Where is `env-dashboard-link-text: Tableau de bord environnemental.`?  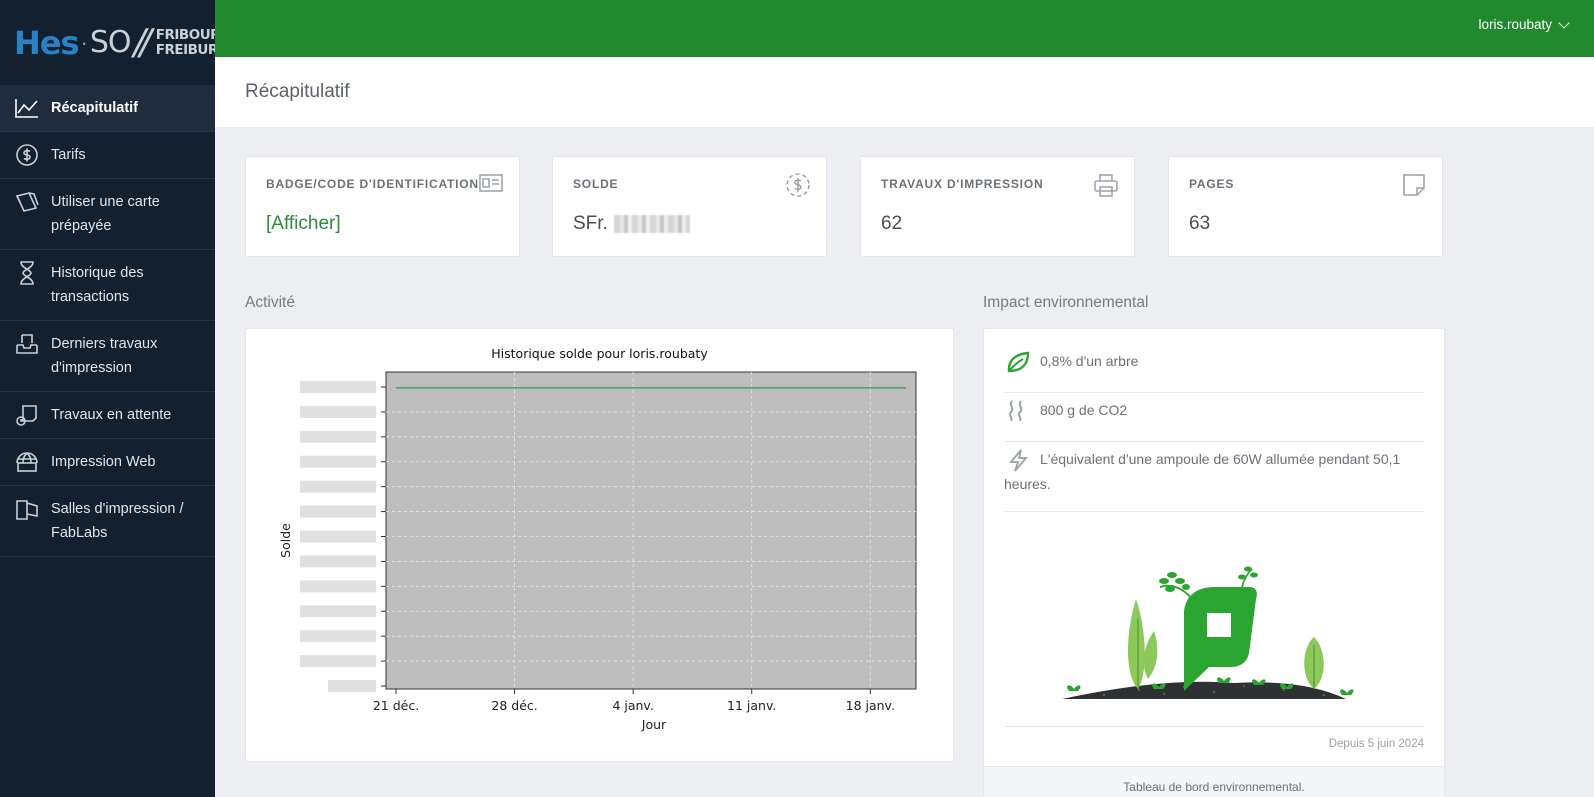 env-dashboard-link-text: Tableau de bord environnemental. is located at coordinates (1213, 787).